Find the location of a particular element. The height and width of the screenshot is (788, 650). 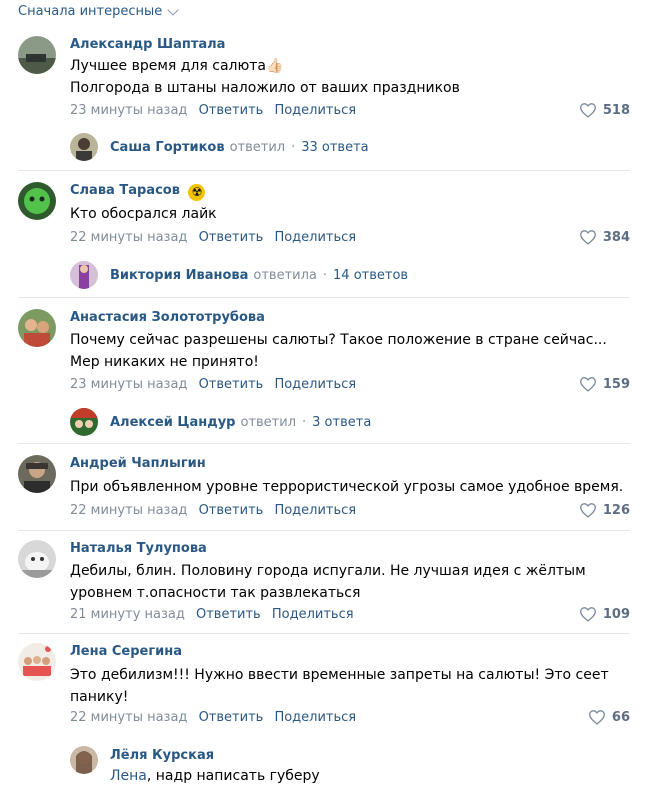

replies-summary: Виктория Иванова ответила · 14 ответов is located at coordinates (239, 275).